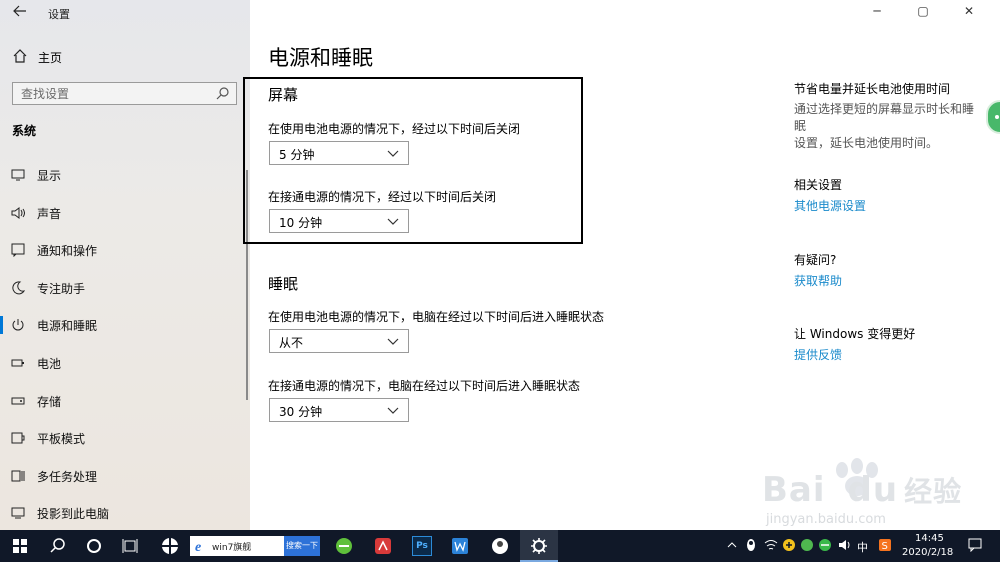  What do you see at coordinates (929, 538) in the screenshot?
I see `clock-time: 14:45` at bounding box center [929, 538].